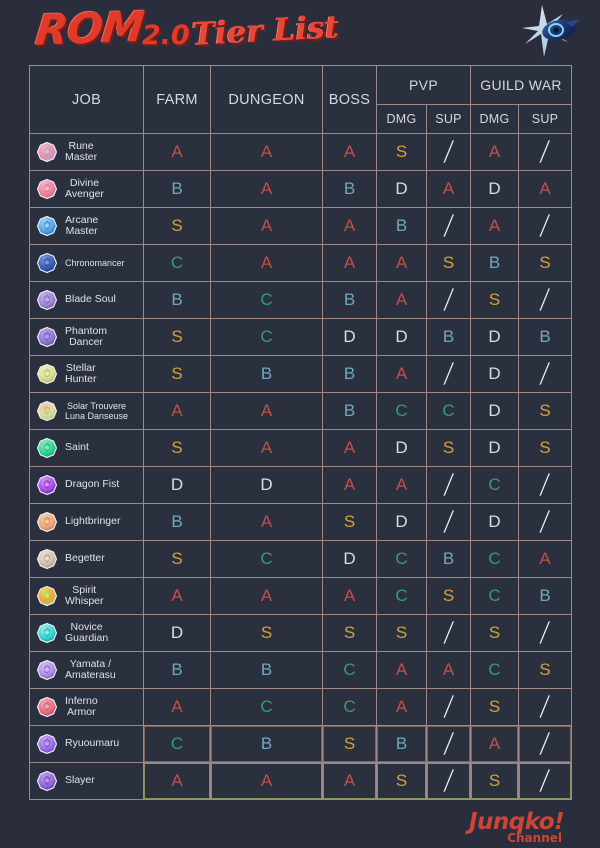 This screenshot has height=848, width=600. I want to click on stellar-hunter-emblem-icon, so click(47, 374).